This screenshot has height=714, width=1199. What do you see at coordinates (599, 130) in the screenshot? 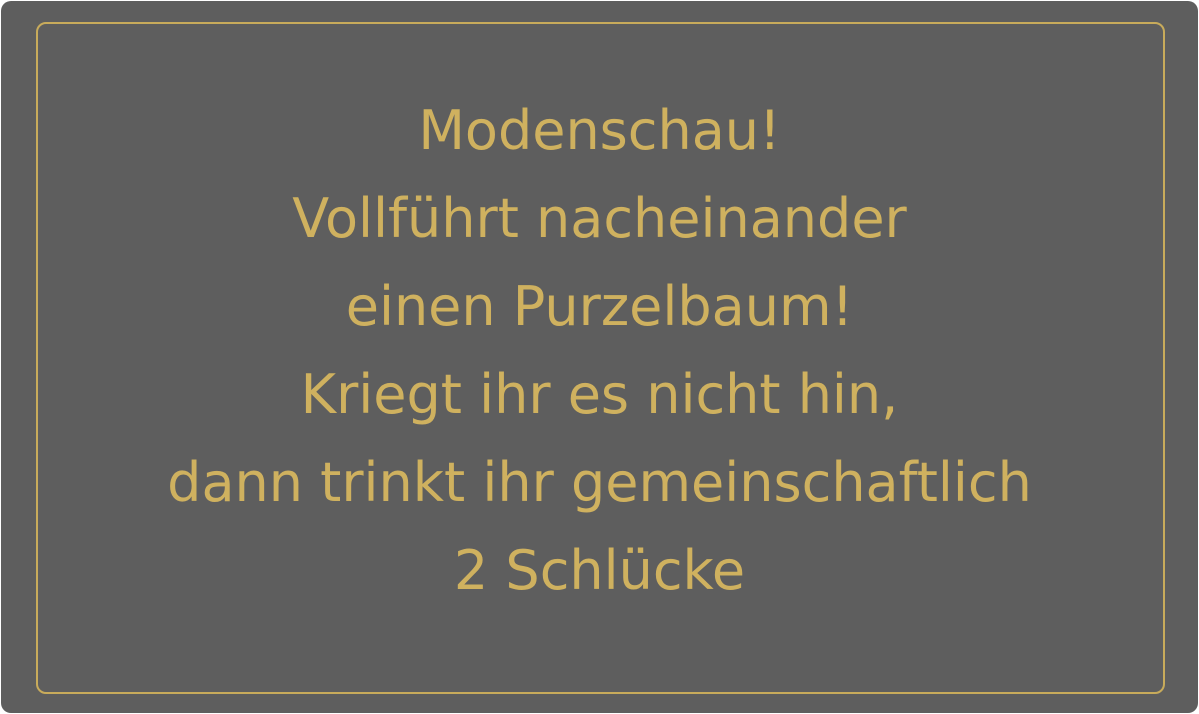
I see `card-title: Modenschau!` at bounding box center [599, 130].